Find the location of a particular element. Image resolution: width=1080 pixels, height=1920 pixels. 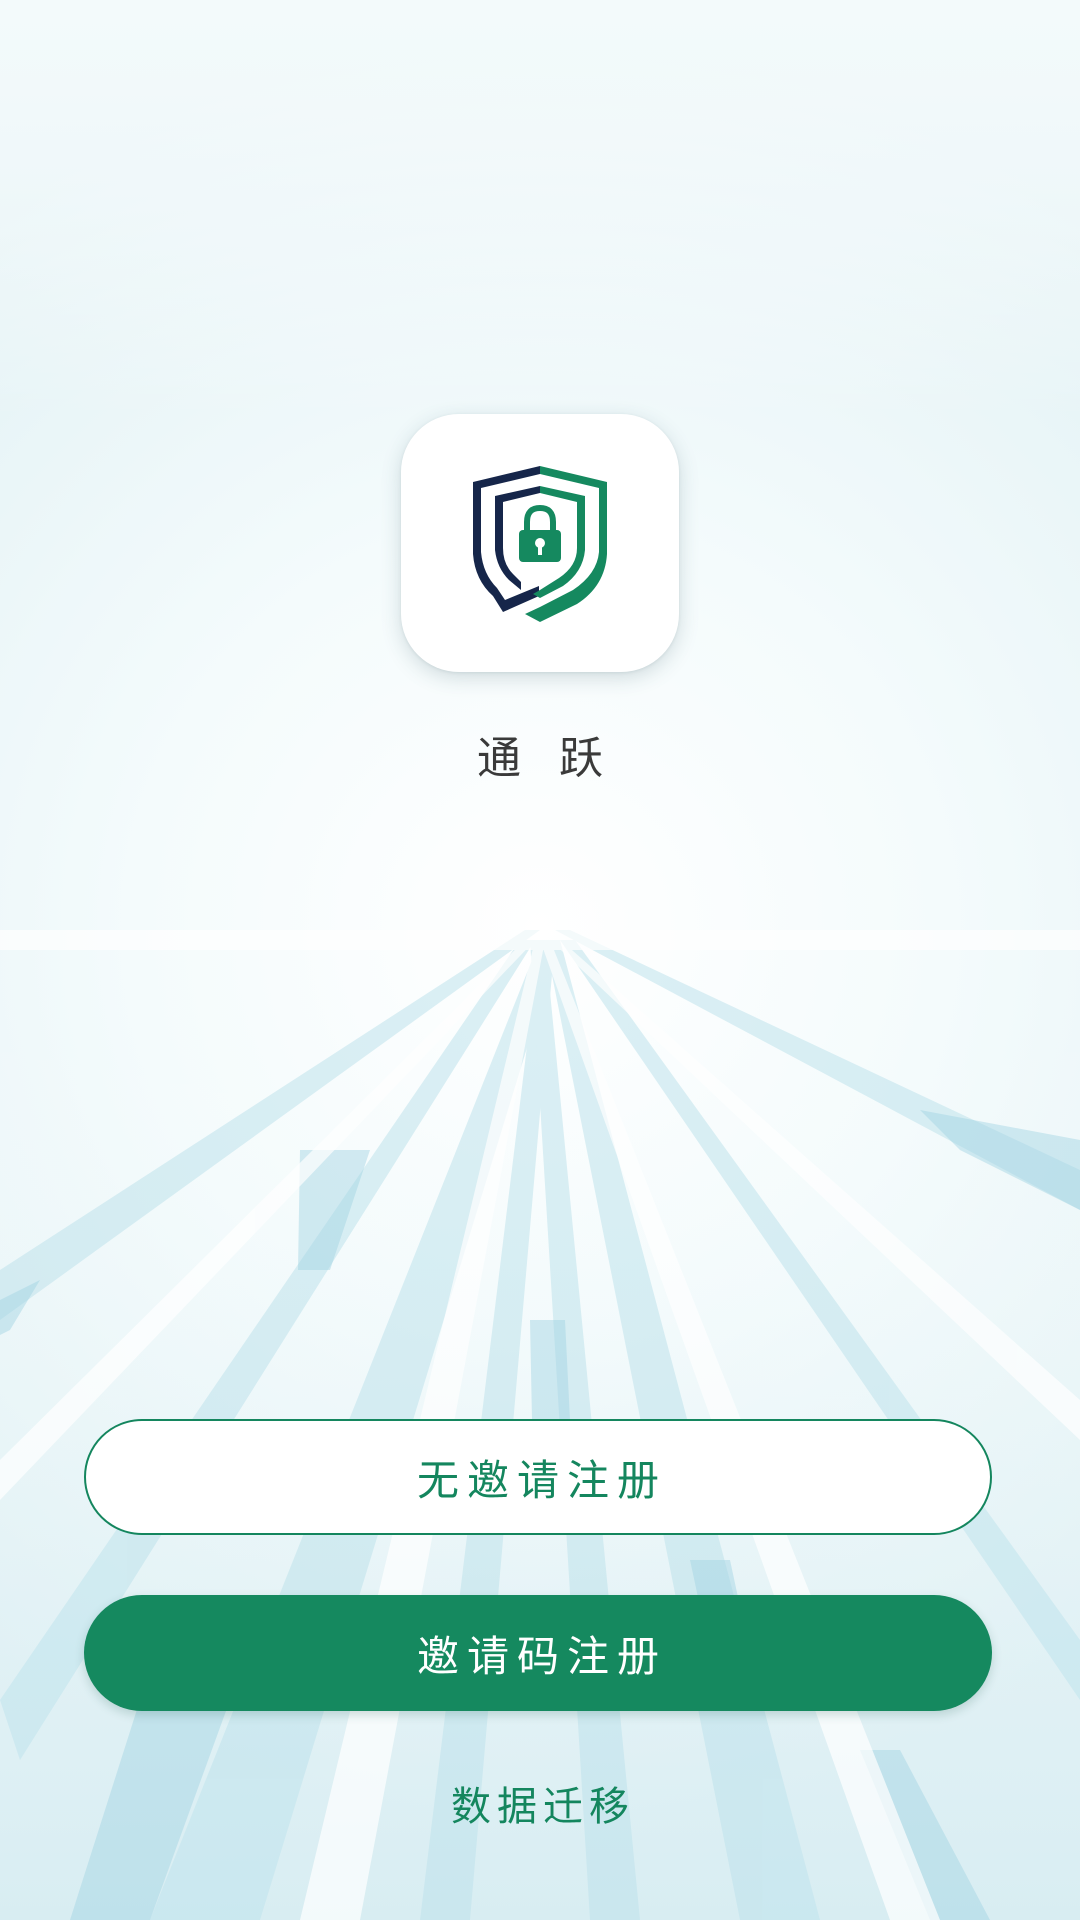

no-invite-register-button: 无邀请注册 is located at coordinates (538, 1477).